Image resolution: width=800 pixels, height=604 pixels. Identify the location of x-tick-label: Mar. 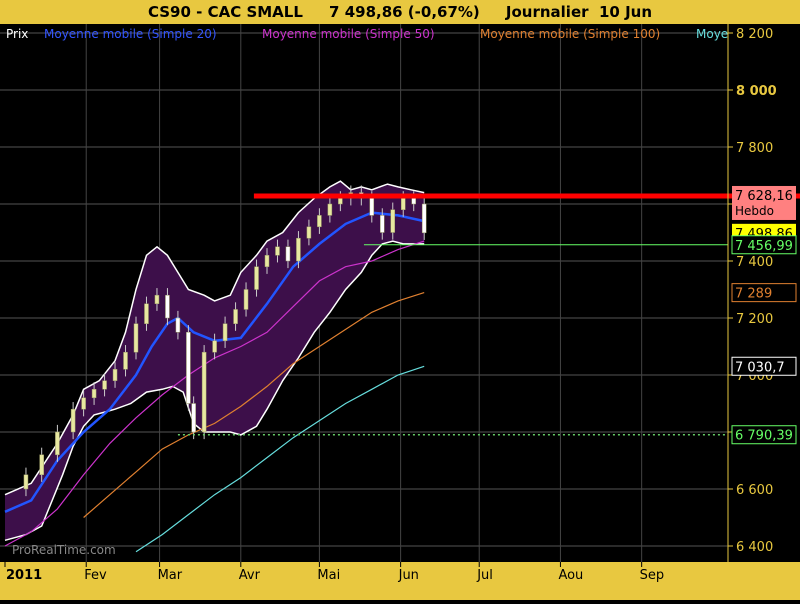
(170, 575).